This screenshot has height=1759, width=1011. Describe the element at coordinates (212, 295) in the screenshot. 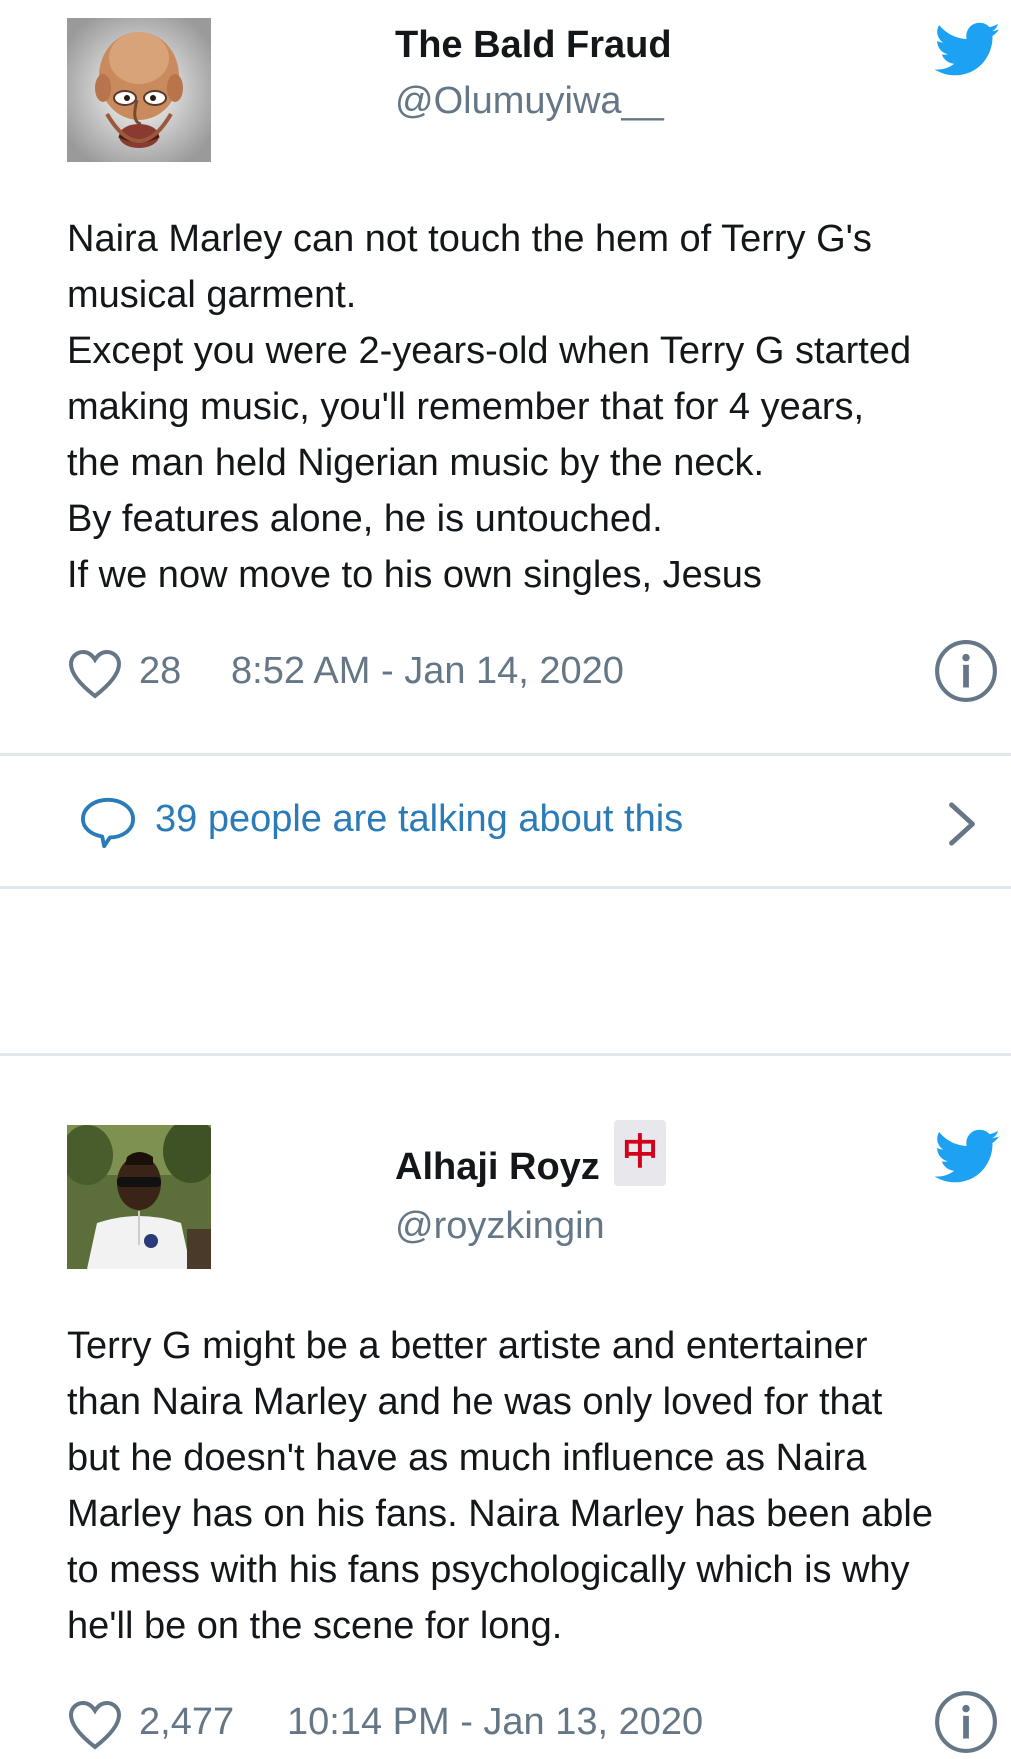

I see `tweet-line: musical garment.` at that location.